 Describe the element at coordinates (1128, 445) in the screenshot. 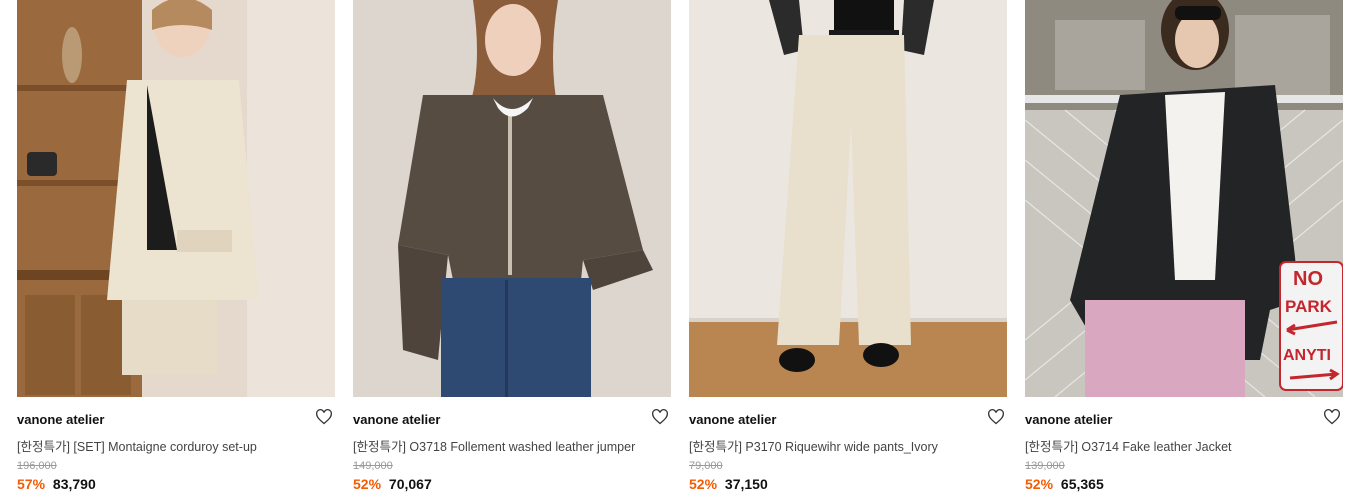

I see `product-title: [한정특가] O3714 Fake leather Jacket` at that location.